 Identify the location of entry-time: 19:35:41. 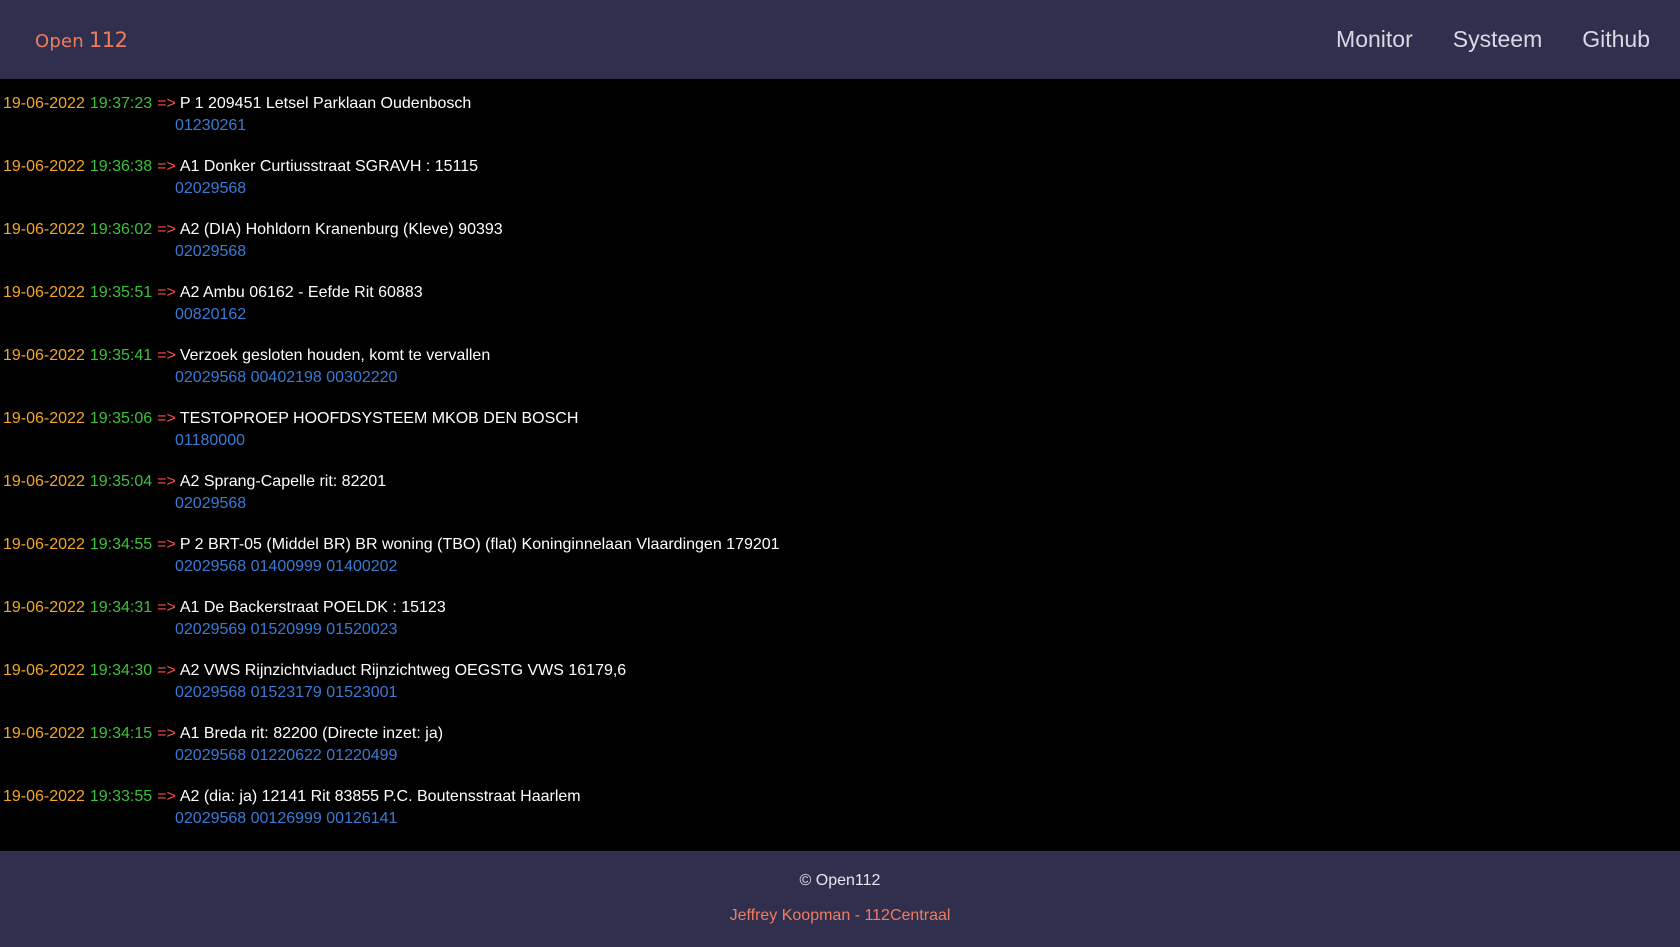
(121, 355).